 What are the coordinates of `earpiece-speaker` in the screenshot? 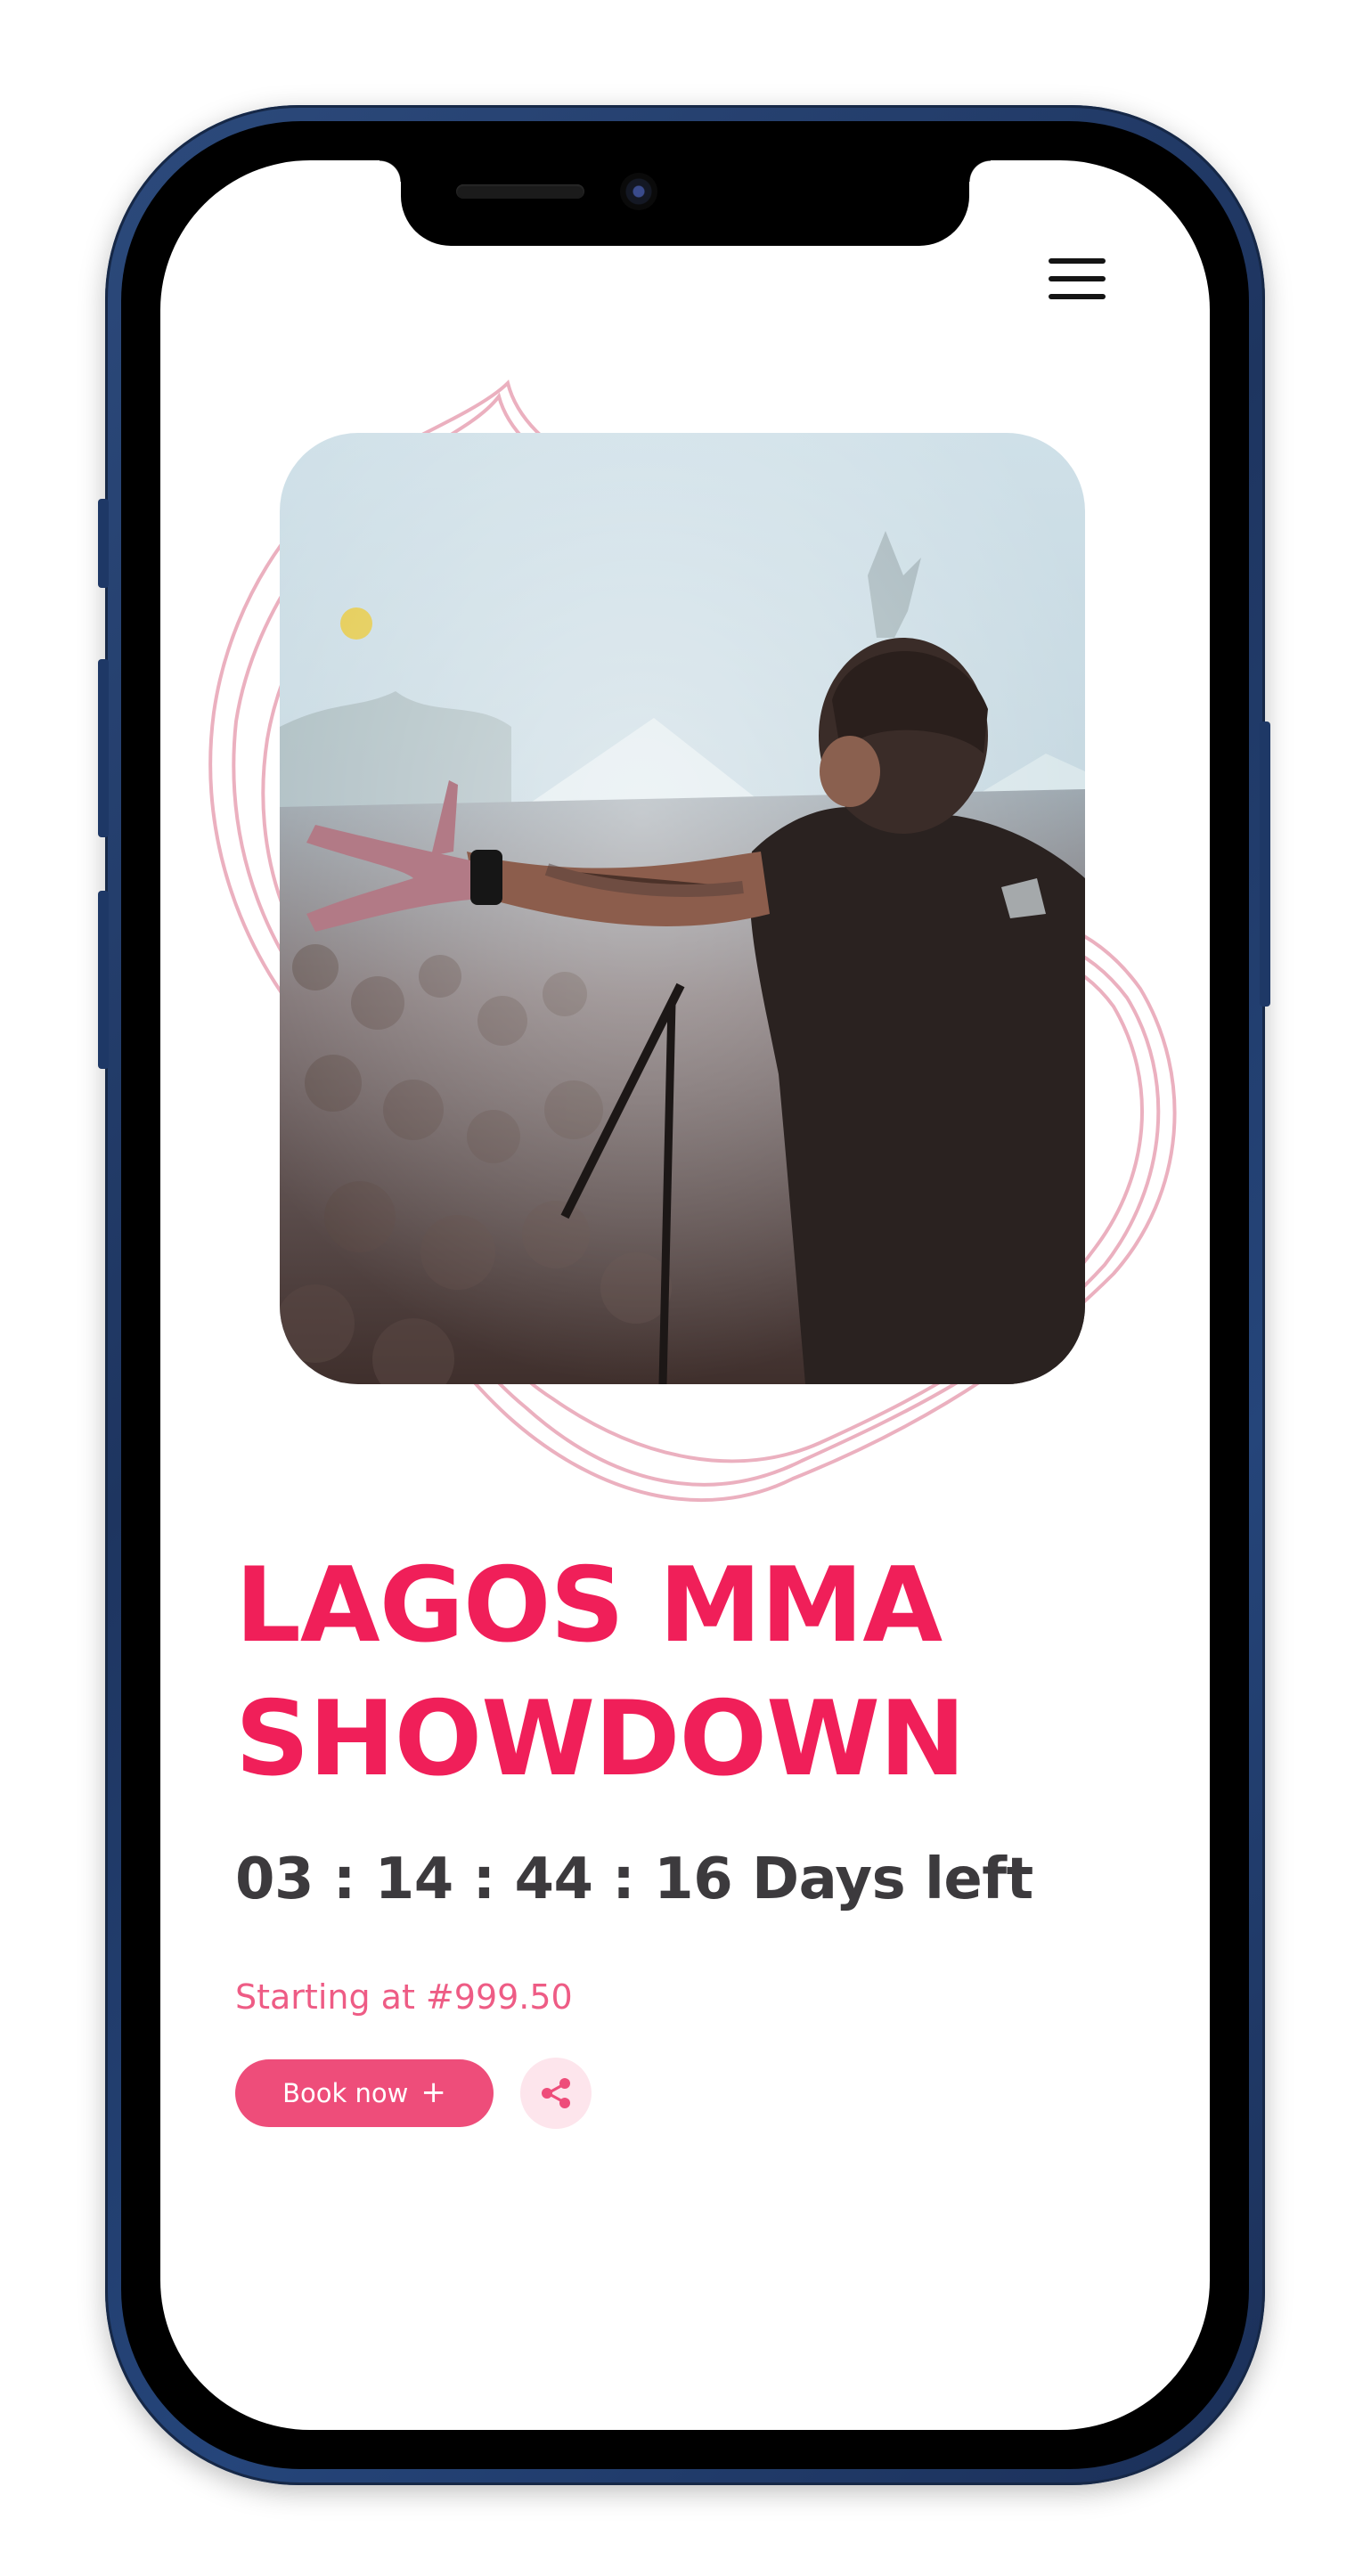 It's located at (520, 191).